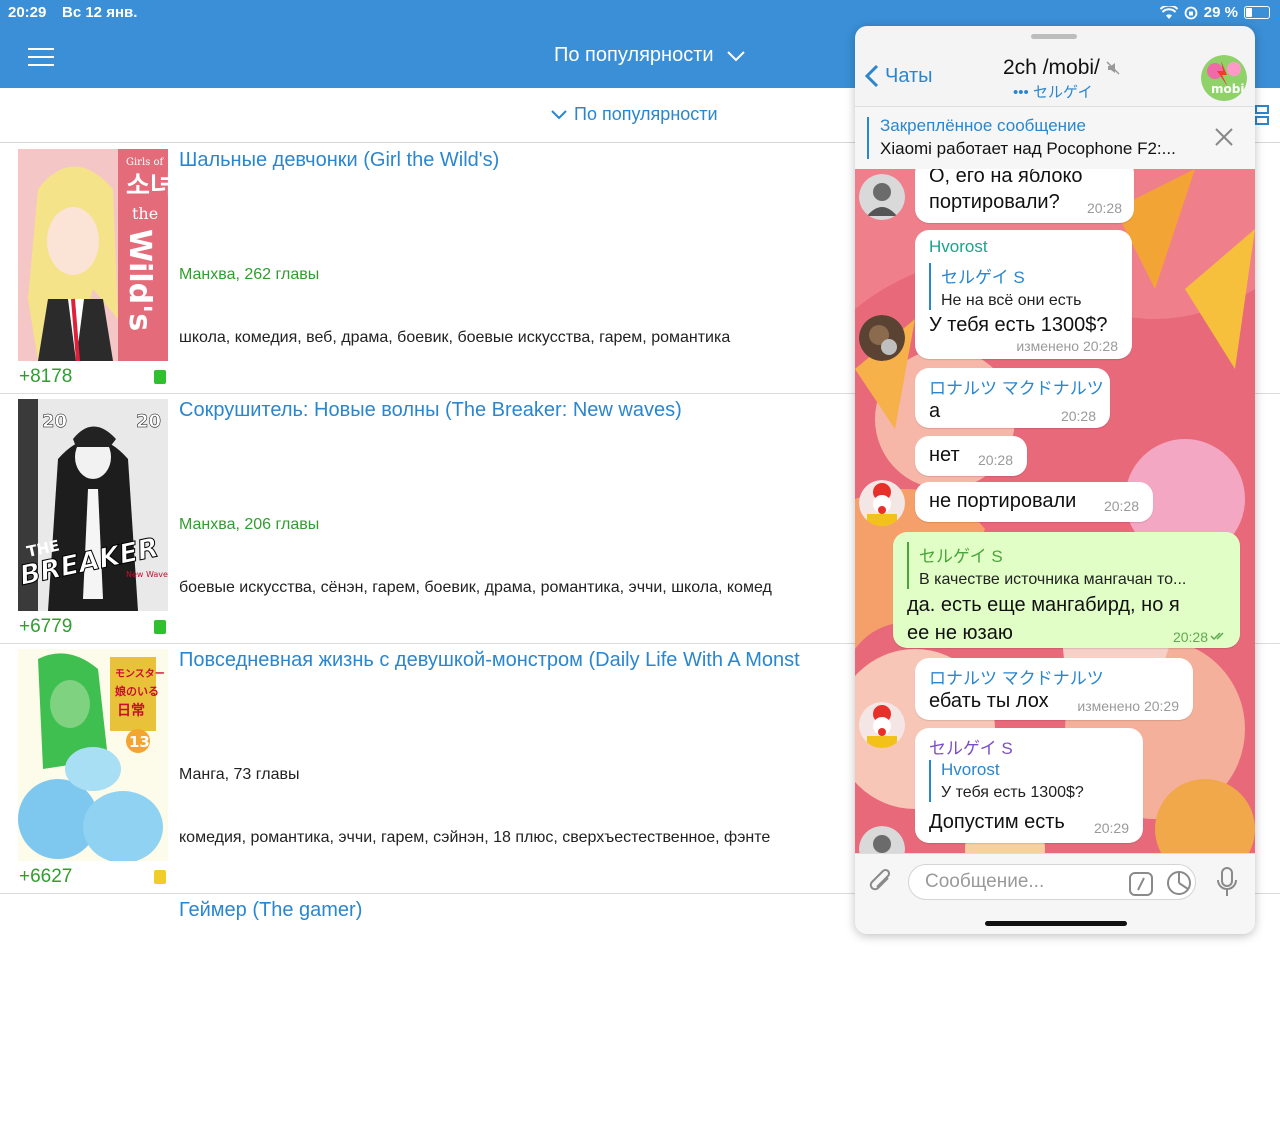 The image size is (1280, 1143). Describe the element at coordinates (1224, 78) in the screenshot. I see `chat-avatar: mobi` at that location.